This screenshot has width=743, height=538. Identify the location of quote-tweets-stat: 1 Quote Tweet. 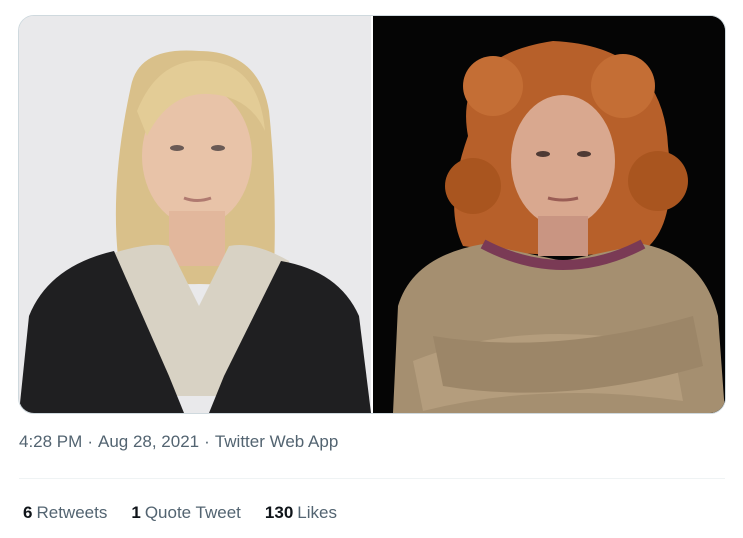
(186, 513).